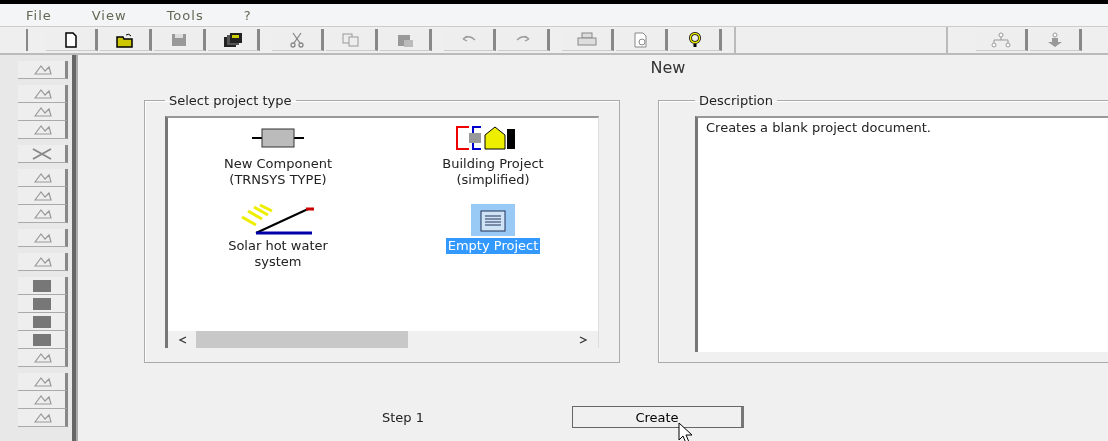  Describe the element at coordinates (696, 40) in the screenshot. I see `help-button` at that location.